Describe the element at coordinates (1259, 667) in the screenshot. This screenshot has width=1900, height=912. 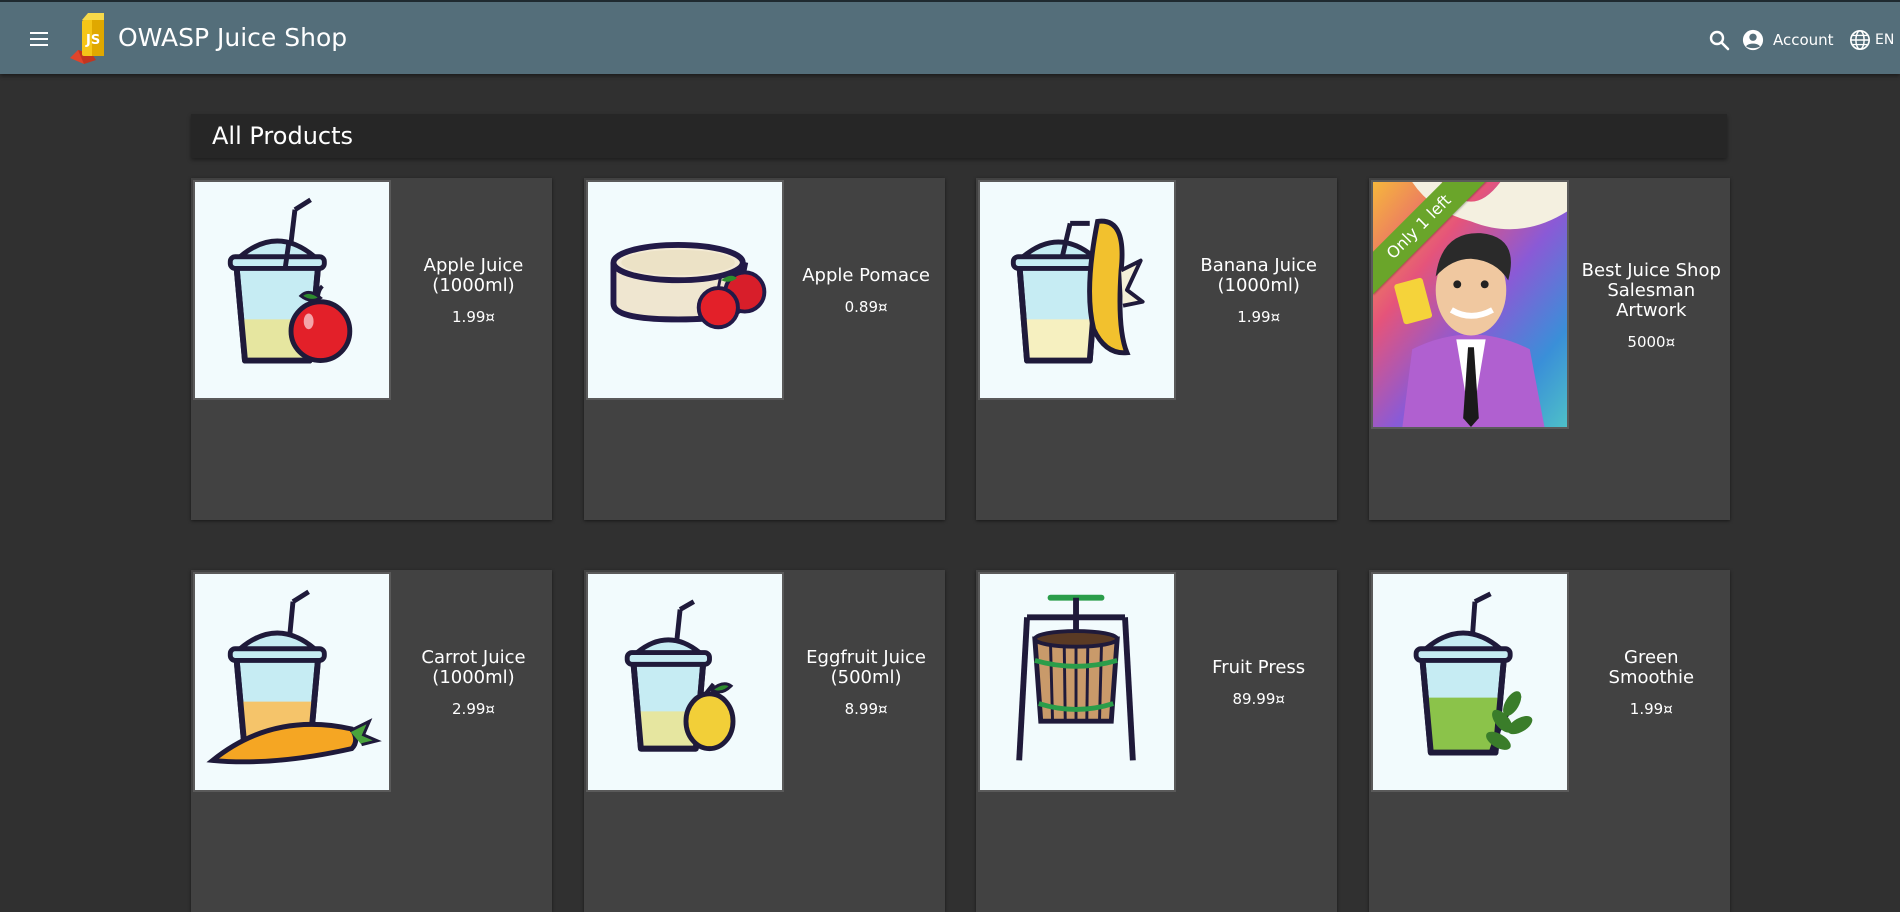
I see `product-name: Fruit Press` at that location.